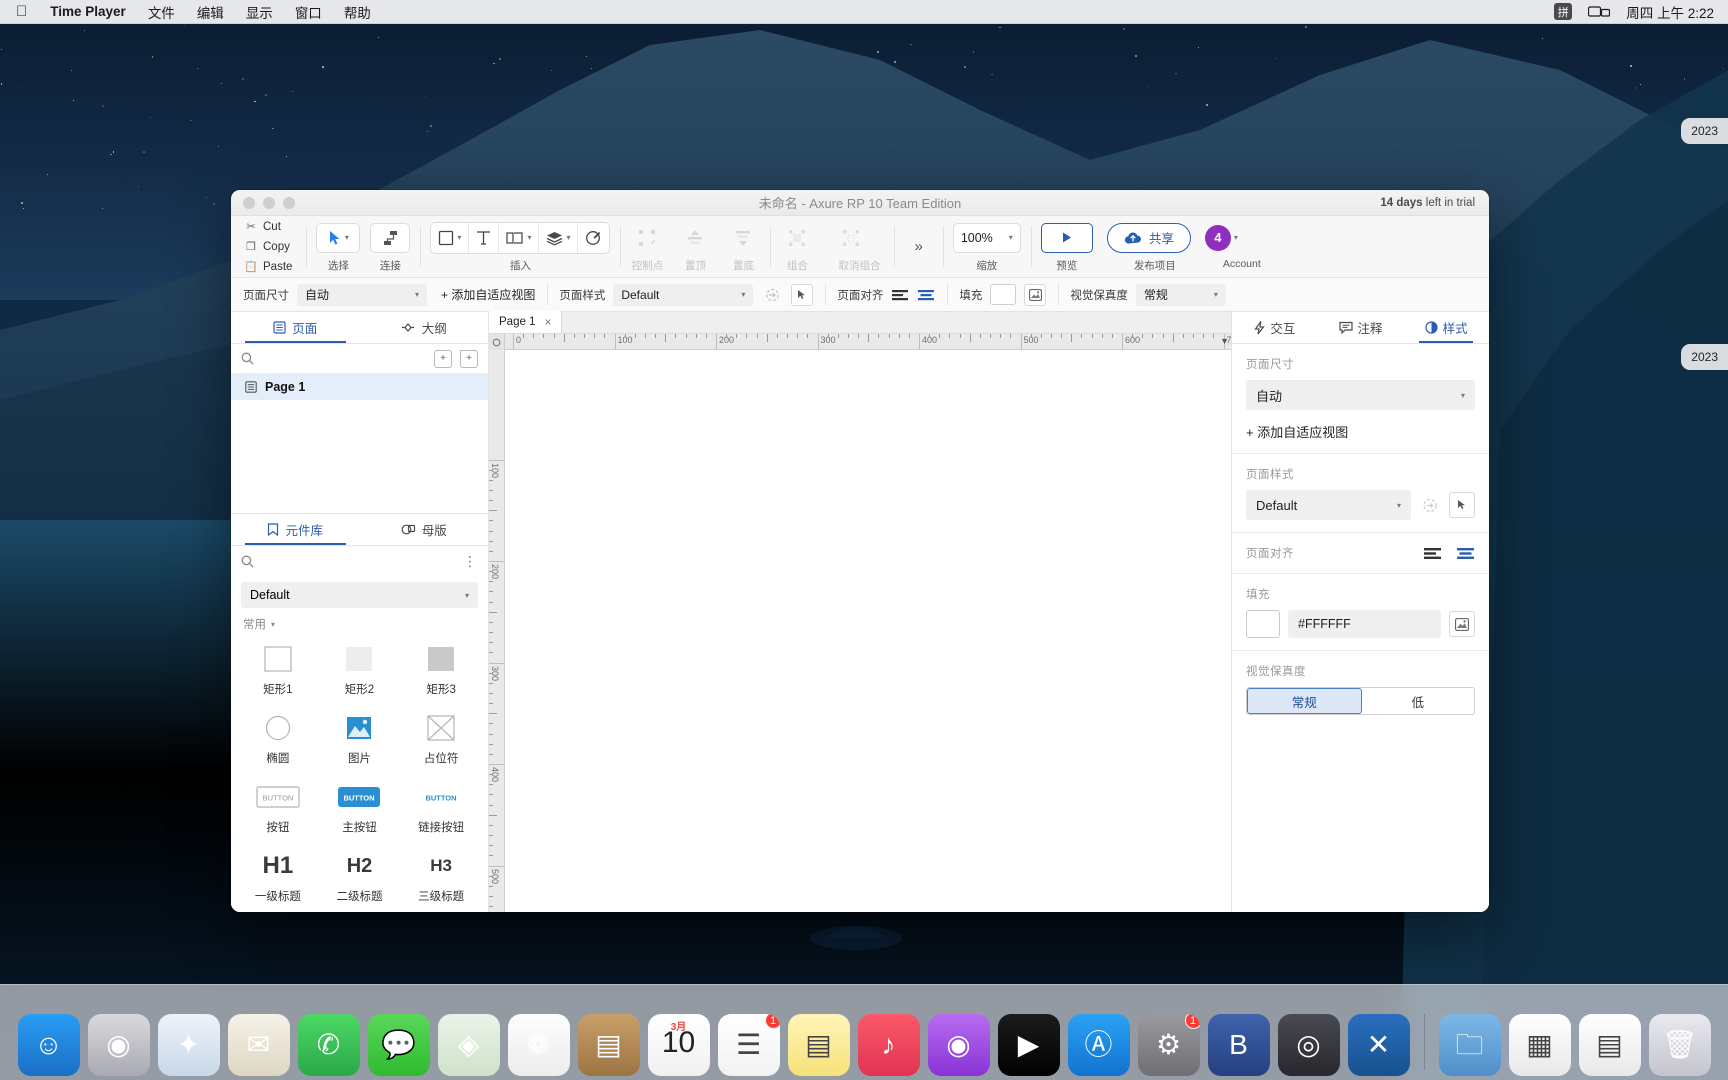 The width and height of the screenshot is (1728, 1080). What do you see at coordinates (359, 595) in the screenshot?
I see `library-select: Default ▾` at bounding box center [359, 595].